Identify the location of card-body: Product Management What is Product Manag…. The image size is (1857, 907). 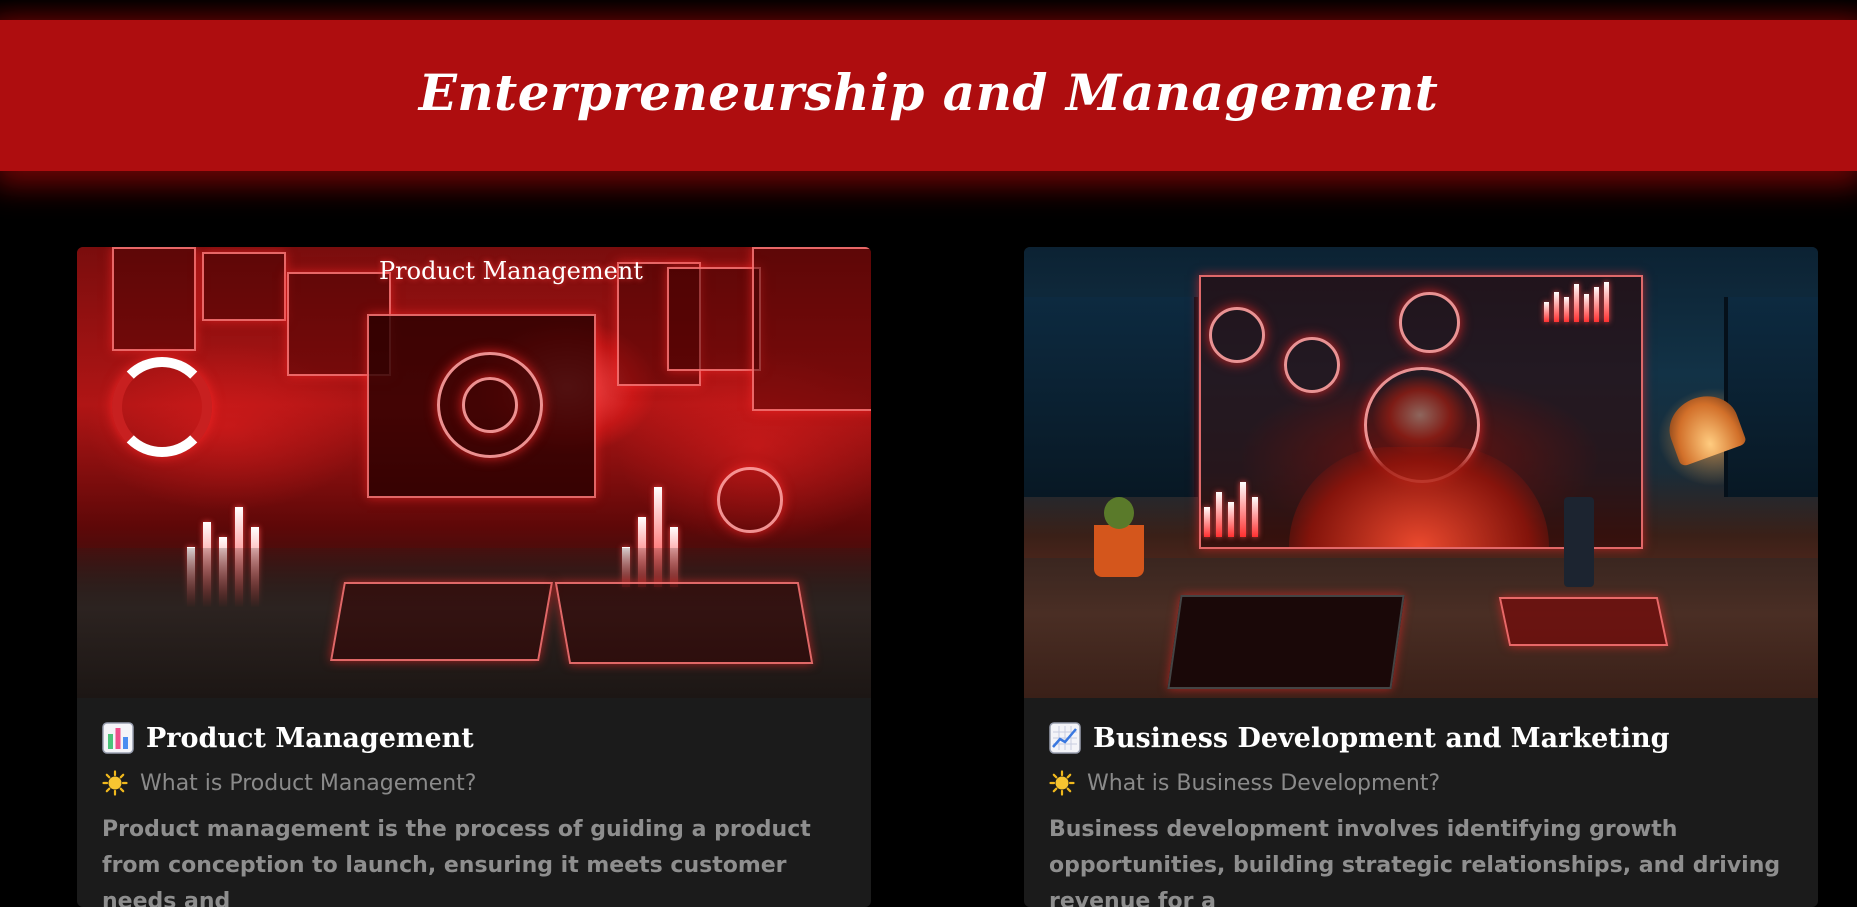
(474, 802).